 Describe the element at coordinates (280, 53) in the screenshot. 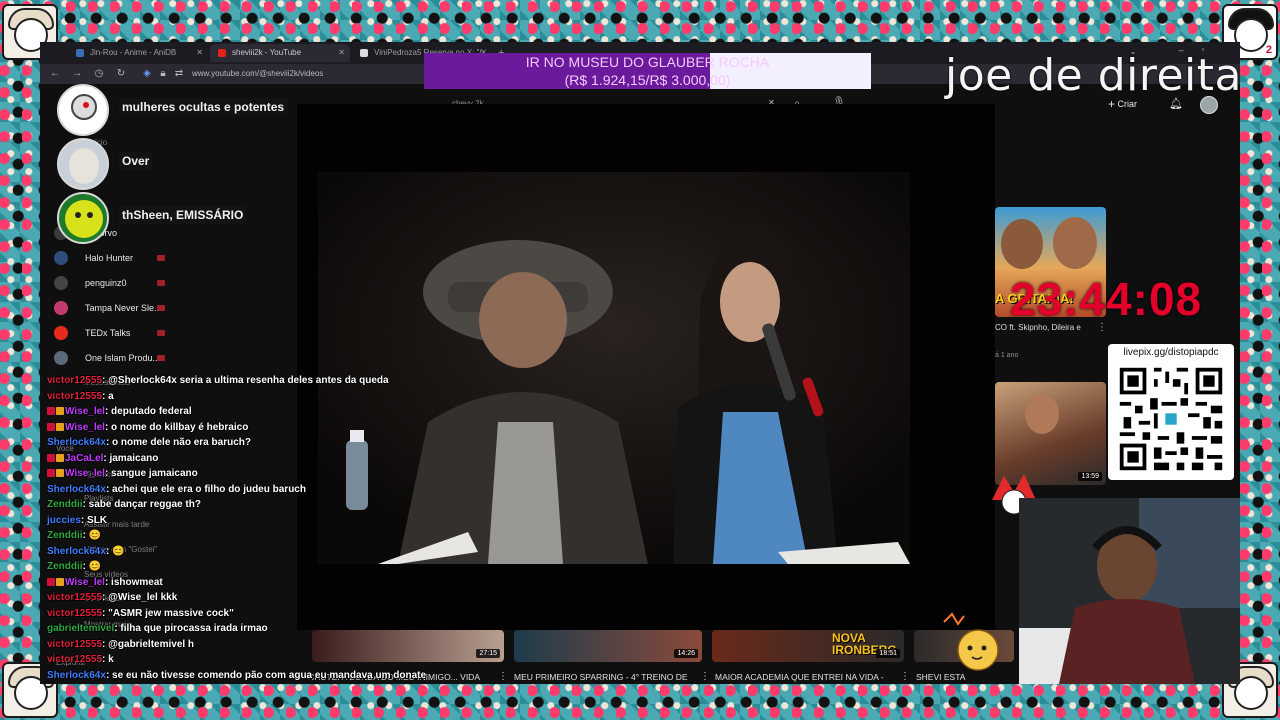

I see `tab-youtube: sheviii2k - YouTube ✕` at that location.